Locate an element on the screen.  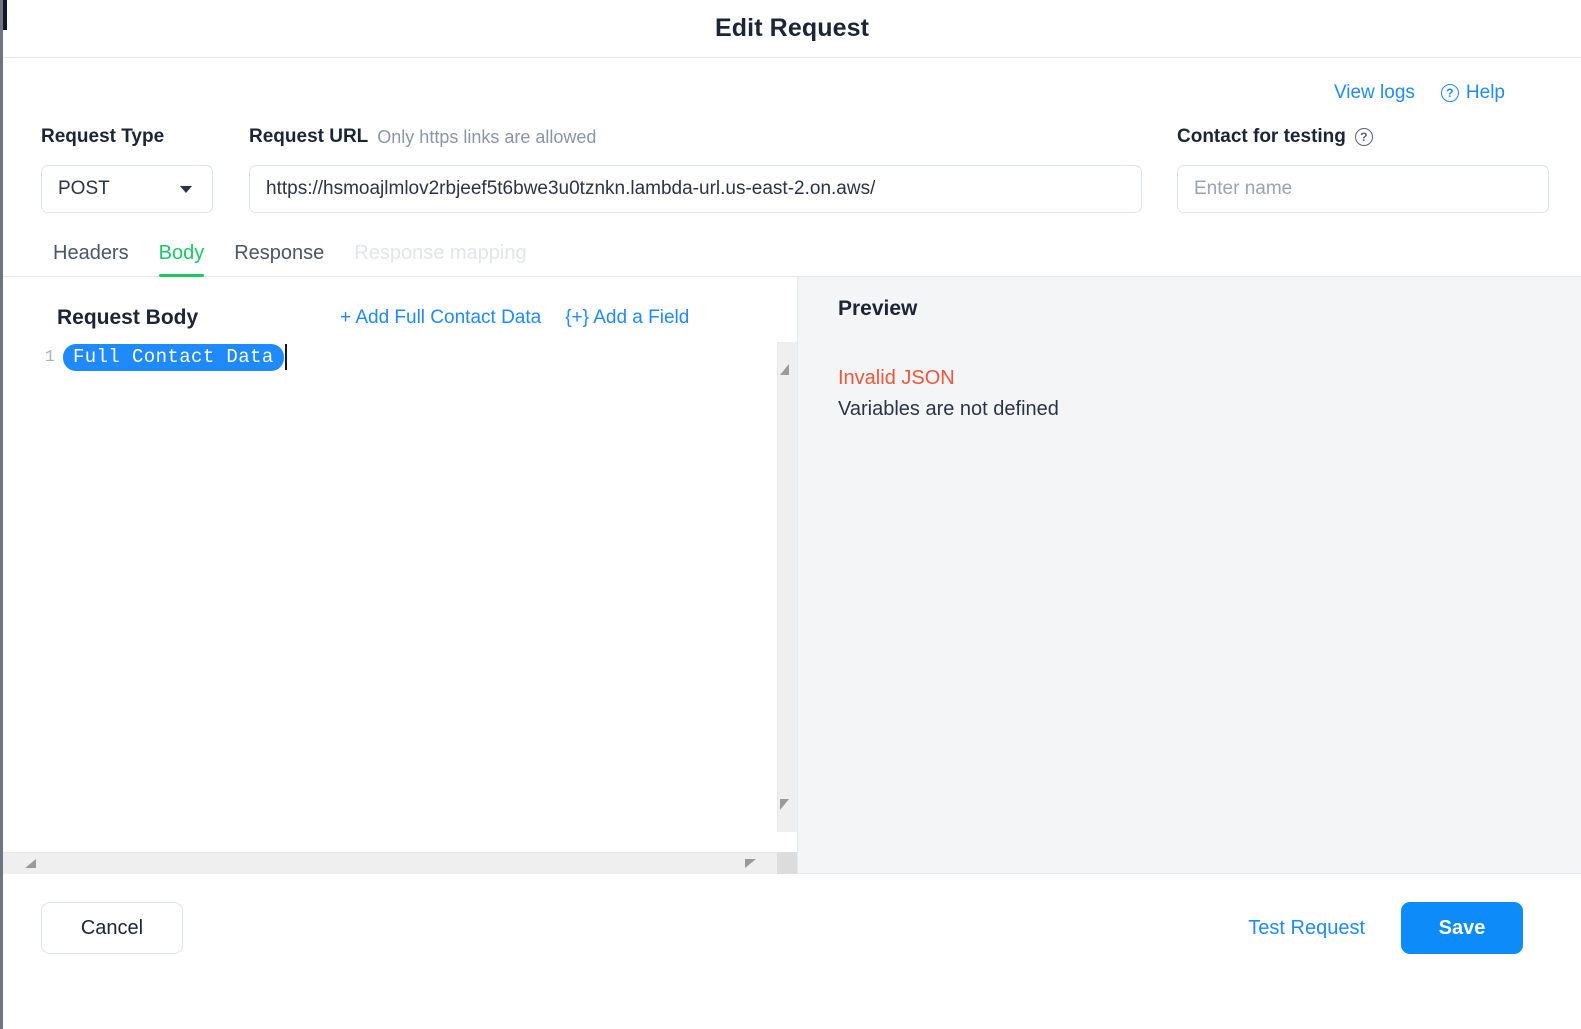
request-url-label: Request URL Only https links are allowed is located at coordinates (695, 137).